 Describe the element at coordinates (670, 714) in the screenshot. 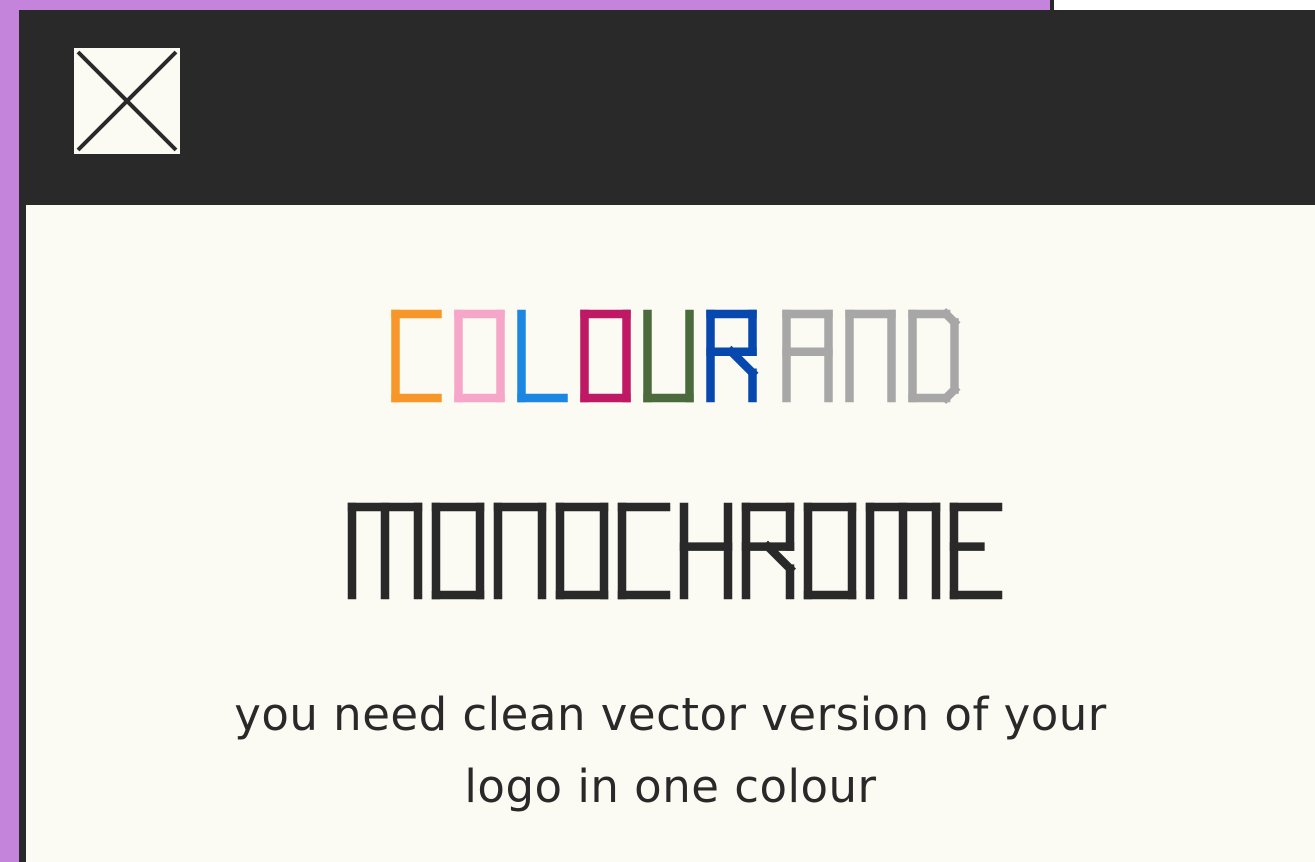

I see `subtitle-line-1: you need clean vector version of your` at that location.